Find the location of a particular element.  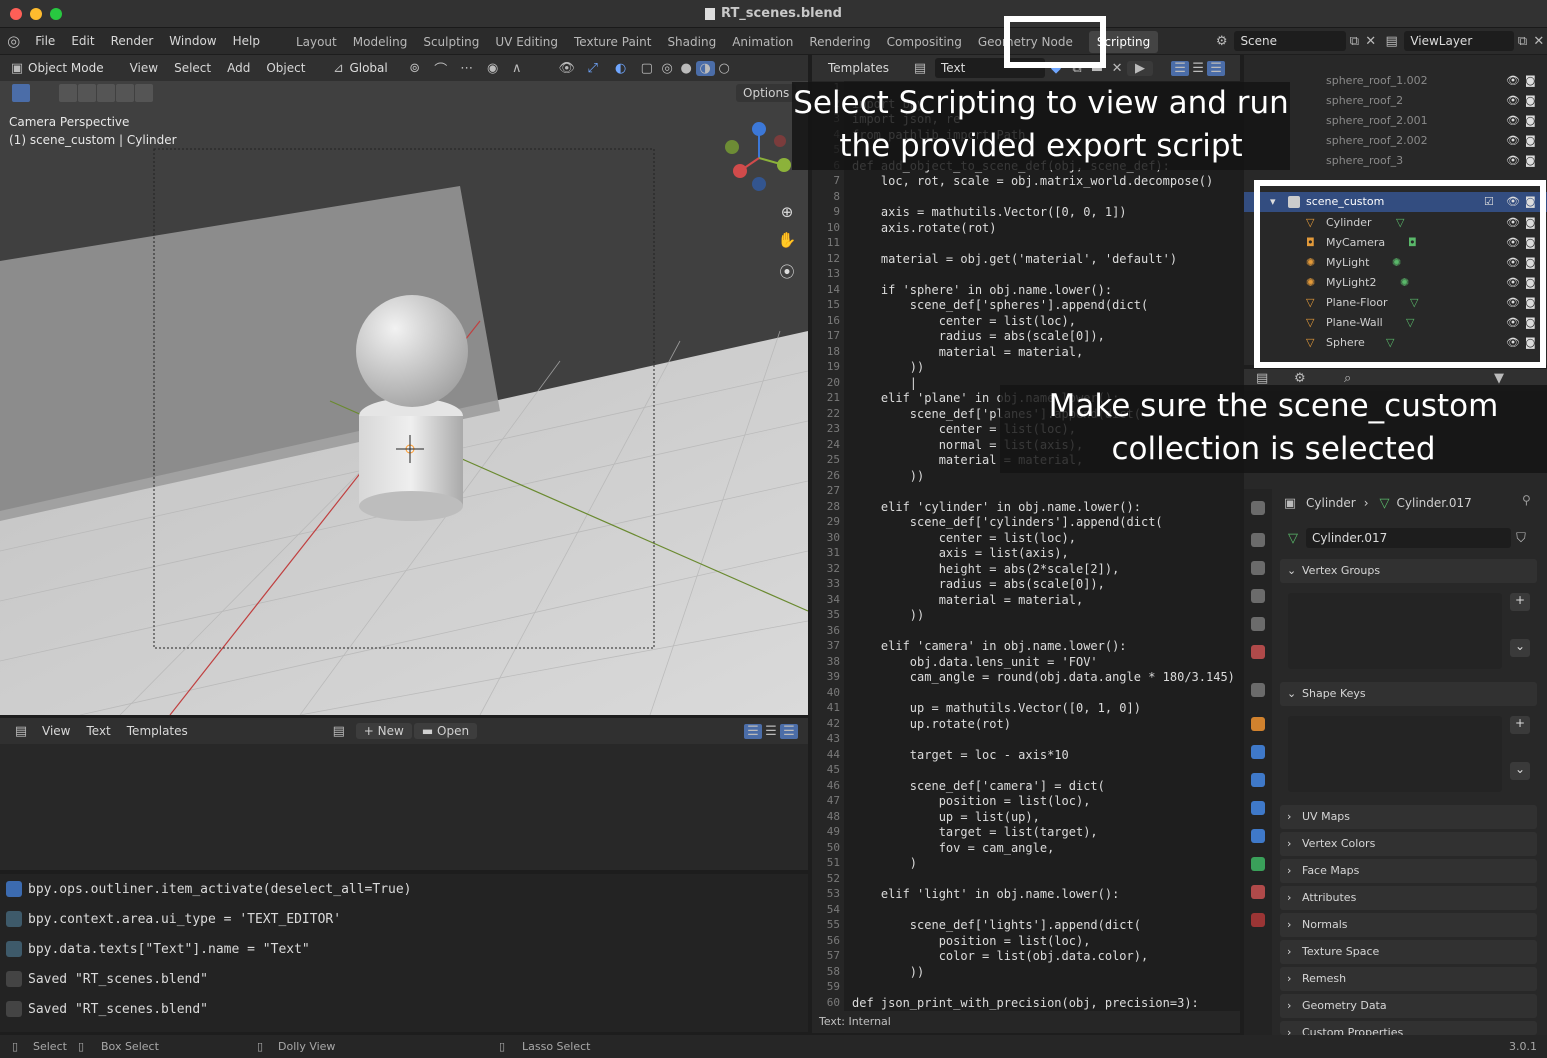

options-dropdown: Options is located at coordinates (766, 93).